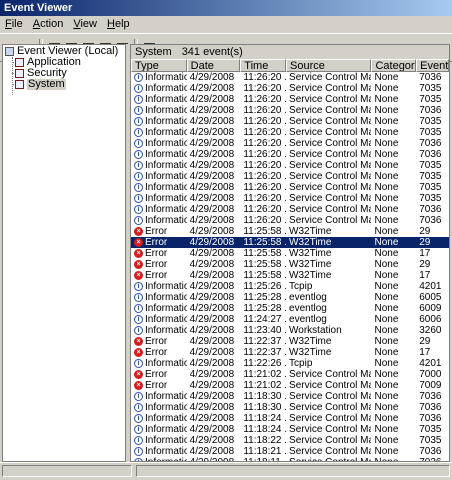  What do you see at coordinates (290, 352) in the screenshot?
I see `table-row: ×Error4/29/200811:22:37 ...W32TimeNone17` at bounding box center [290, 352].